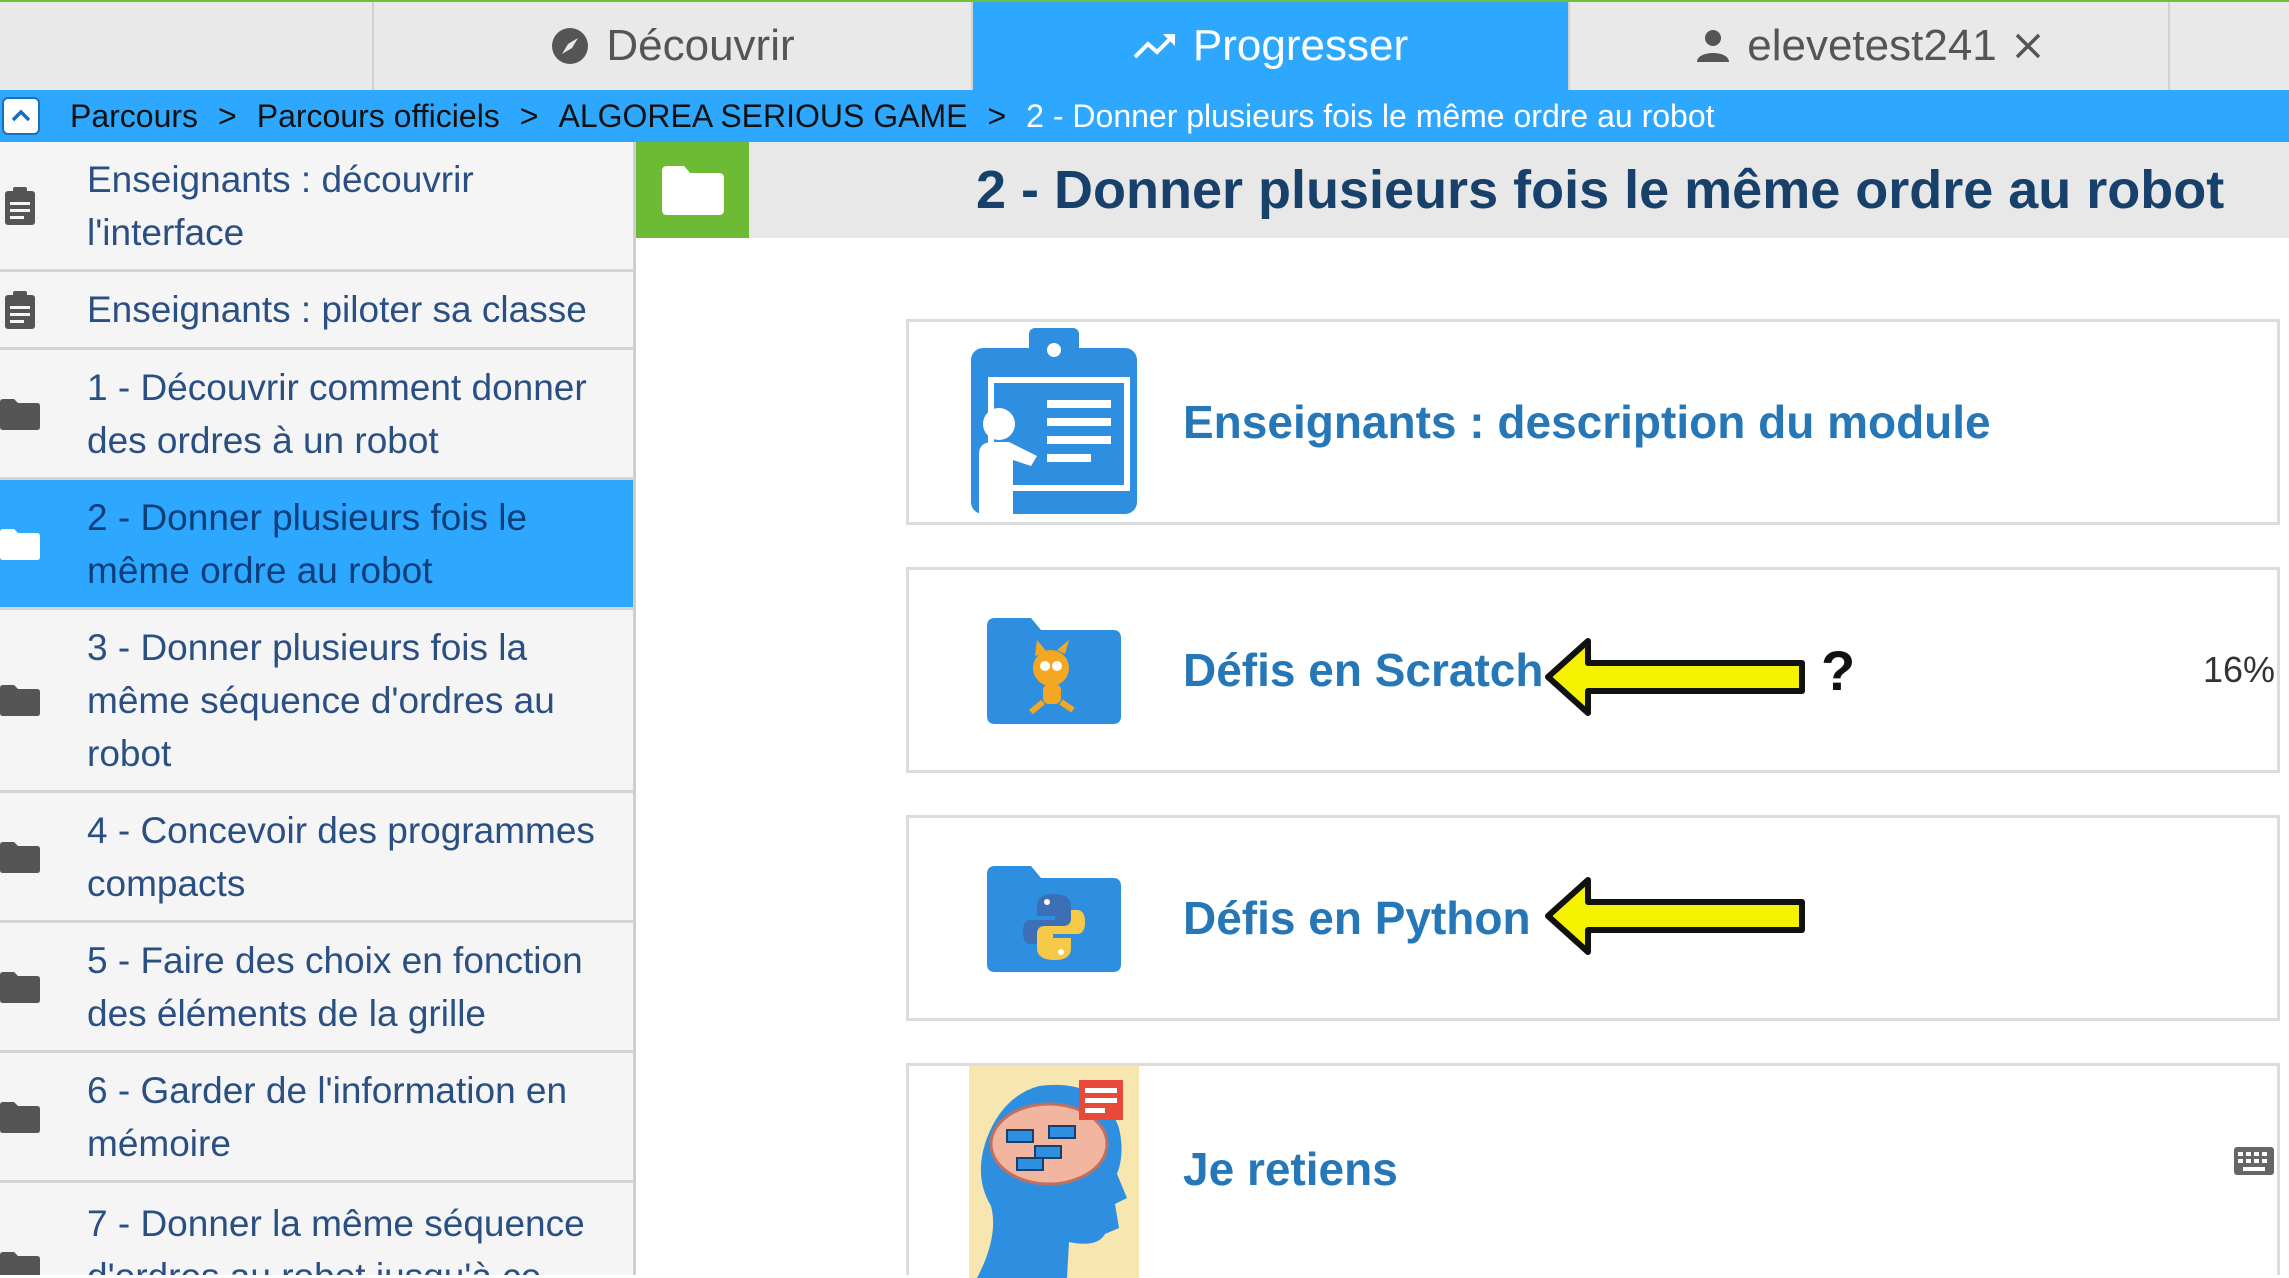 This screenshot has width=2289, height=1278. What do you see at coordinates (700, 45) in the screenshot?
I see `tab-label: Découvrir` at bounding box center [700, 45].